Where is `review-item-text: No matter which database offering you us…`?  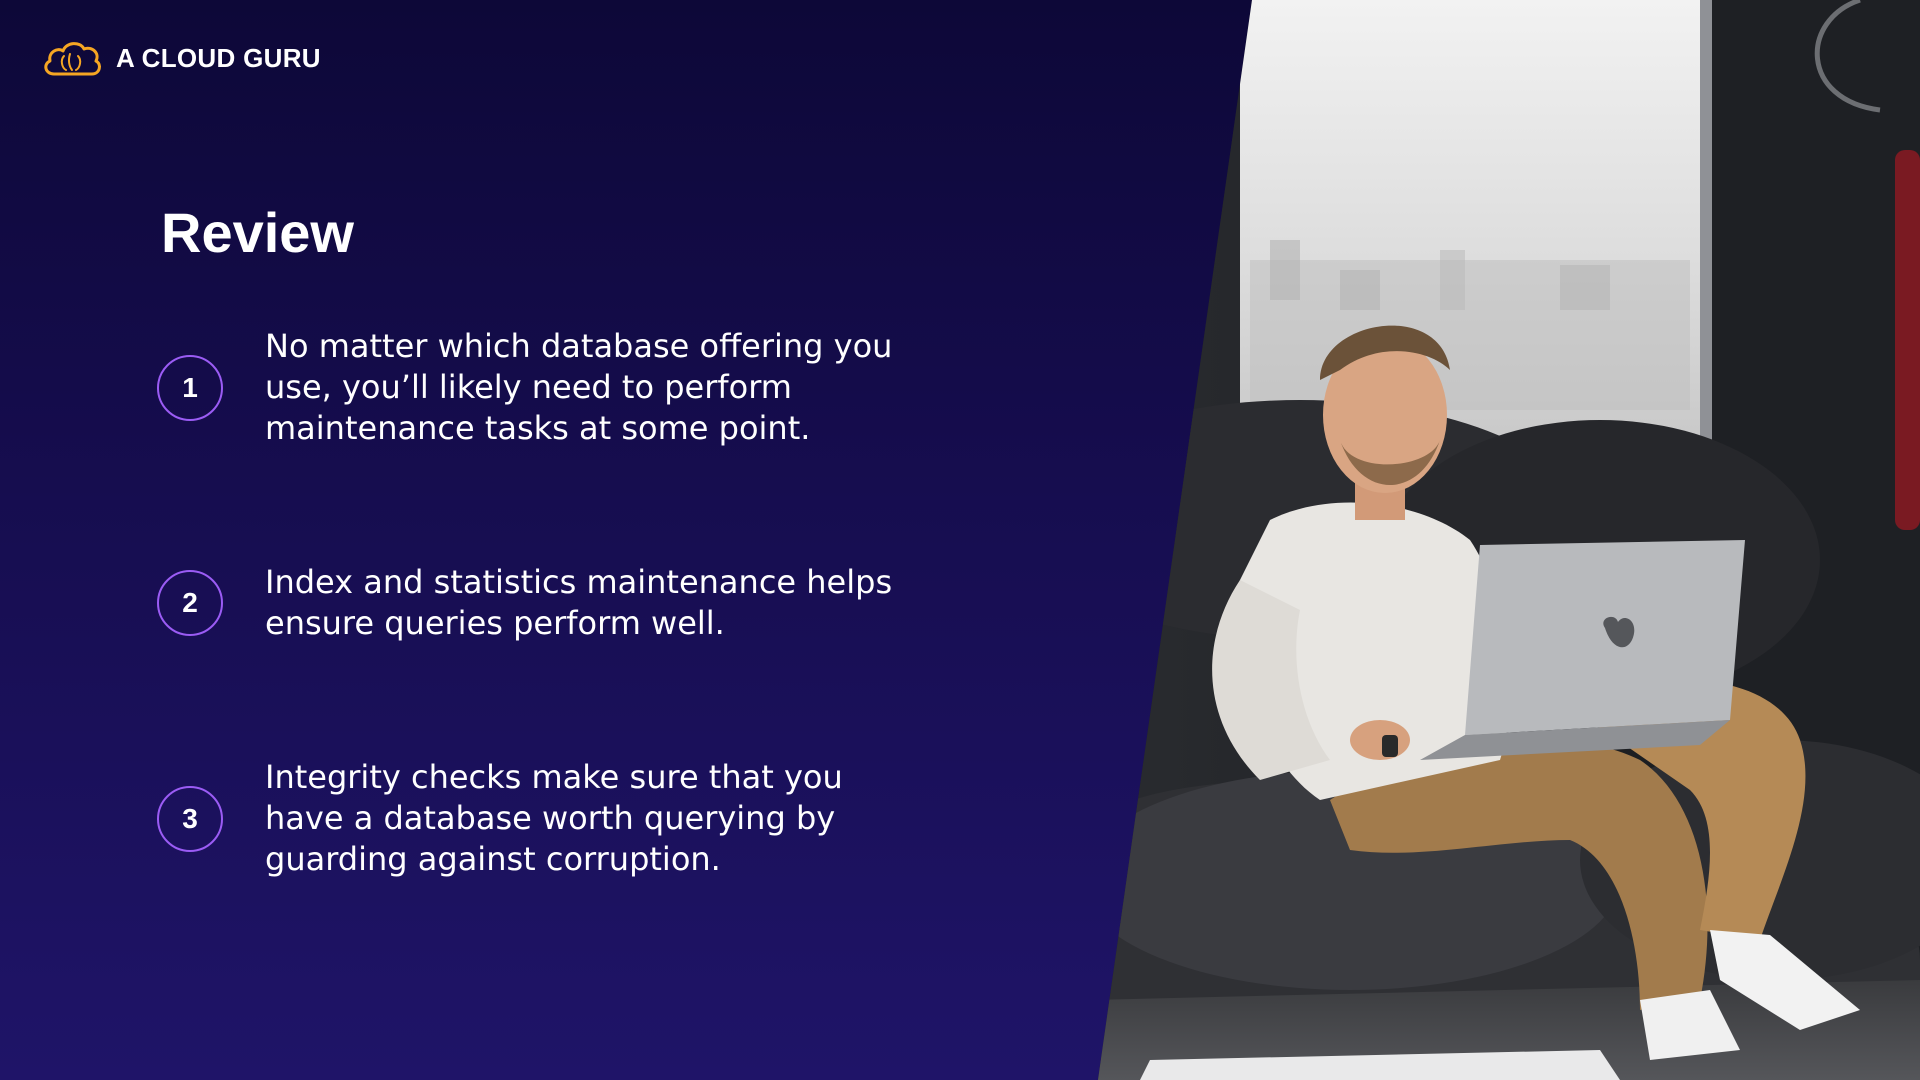 review-item-text: No matter which database offering you us… is located at coordinates (579, 387).